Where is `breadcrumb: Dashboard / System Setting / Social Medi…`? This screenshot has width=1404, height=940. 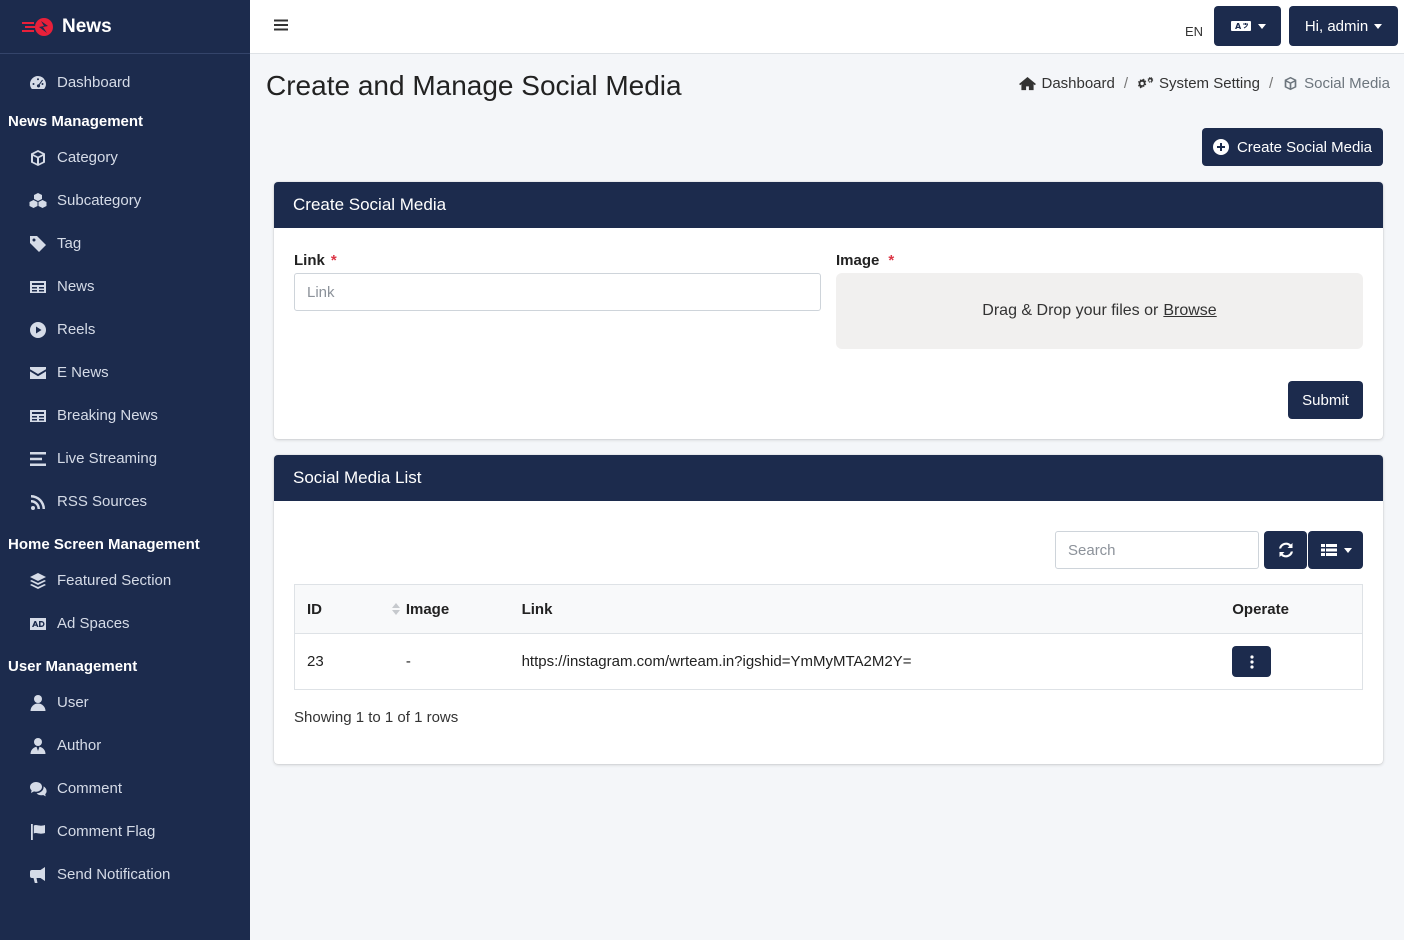 breadcrumb: Dashboard / System Setting / Social Medi… is located at coordinates (1204, 83).